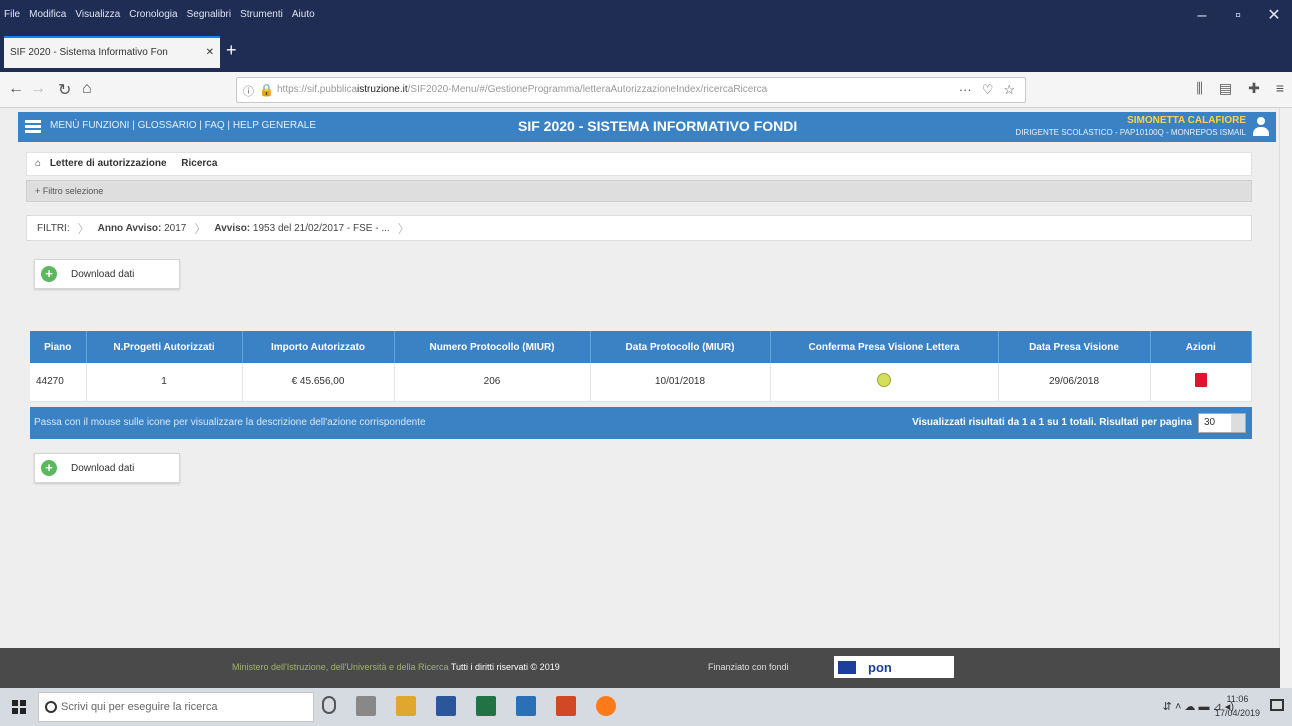 The image size is (1292, 726). Describe the element at coordinates (1237, 699) in the screenshot. I see `clock-time: 11:06` at that location.